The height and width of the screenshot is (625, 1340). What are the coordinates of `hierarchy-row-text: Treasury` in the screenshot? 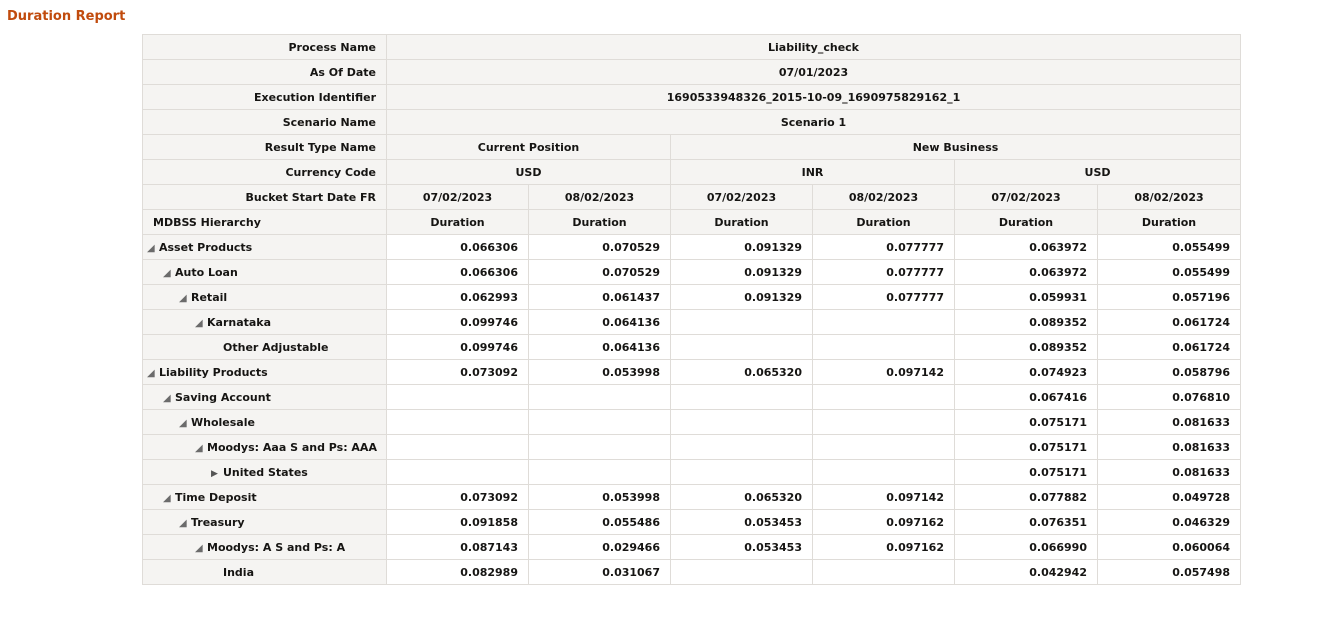 It's located at (218, 522).